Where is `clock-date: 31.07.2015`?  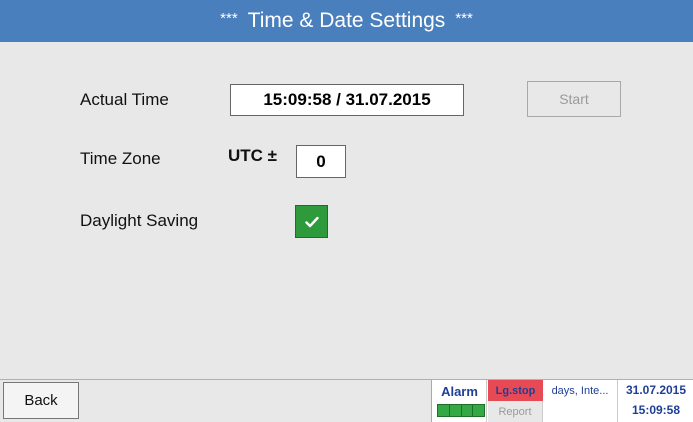 clock-date: 31.07.2015 is located at coordinates (656, 390).